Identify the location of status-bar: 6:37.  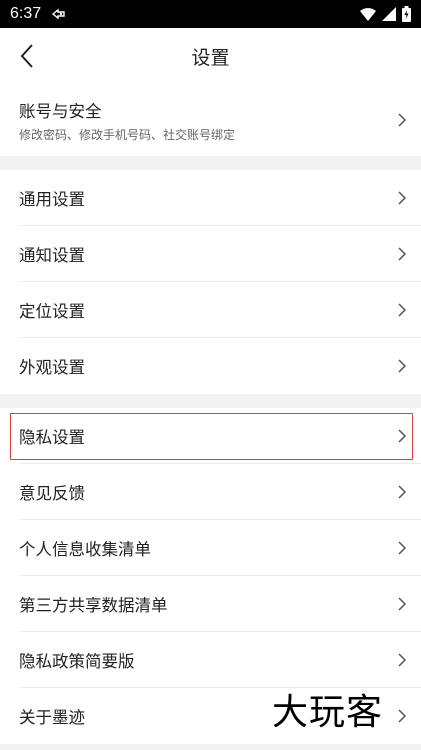
(210, 14).